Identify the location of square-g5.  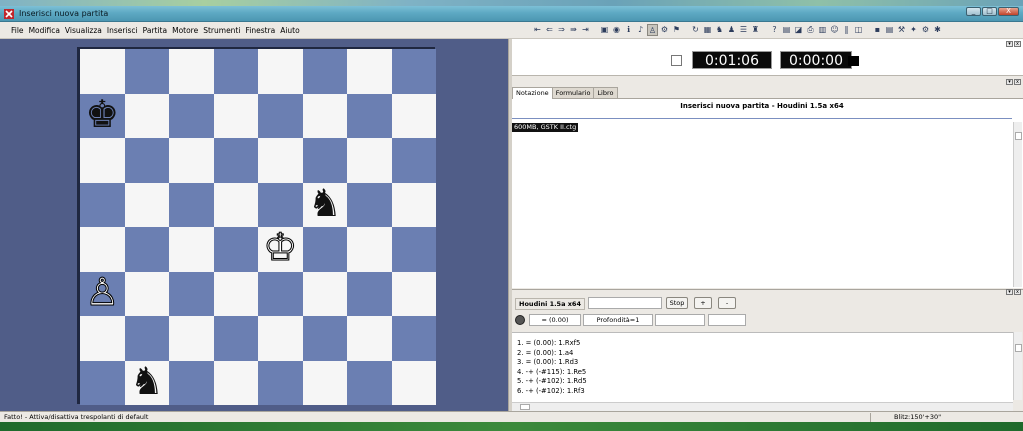
(369, 204).